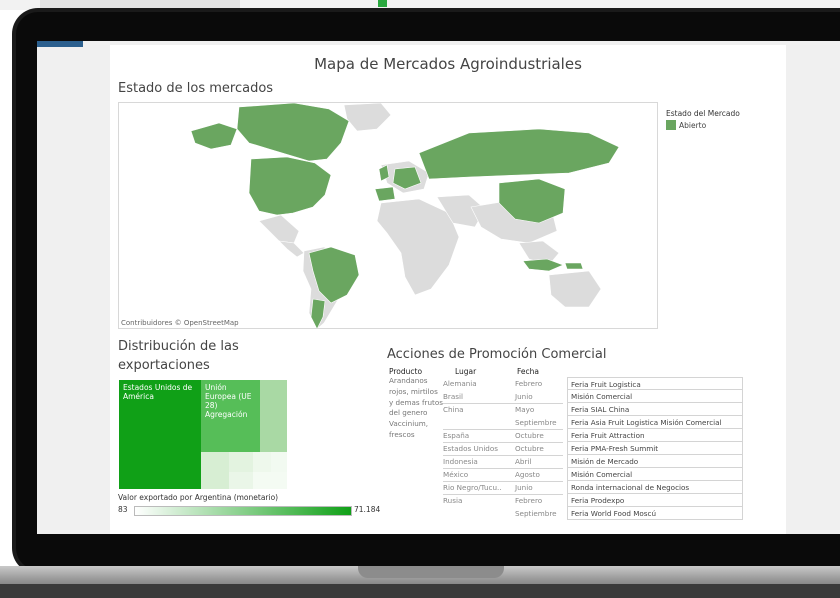 The width and height of the screenshot is (840, 598). I want to click on lugar-cell: China, so click(453, 409).